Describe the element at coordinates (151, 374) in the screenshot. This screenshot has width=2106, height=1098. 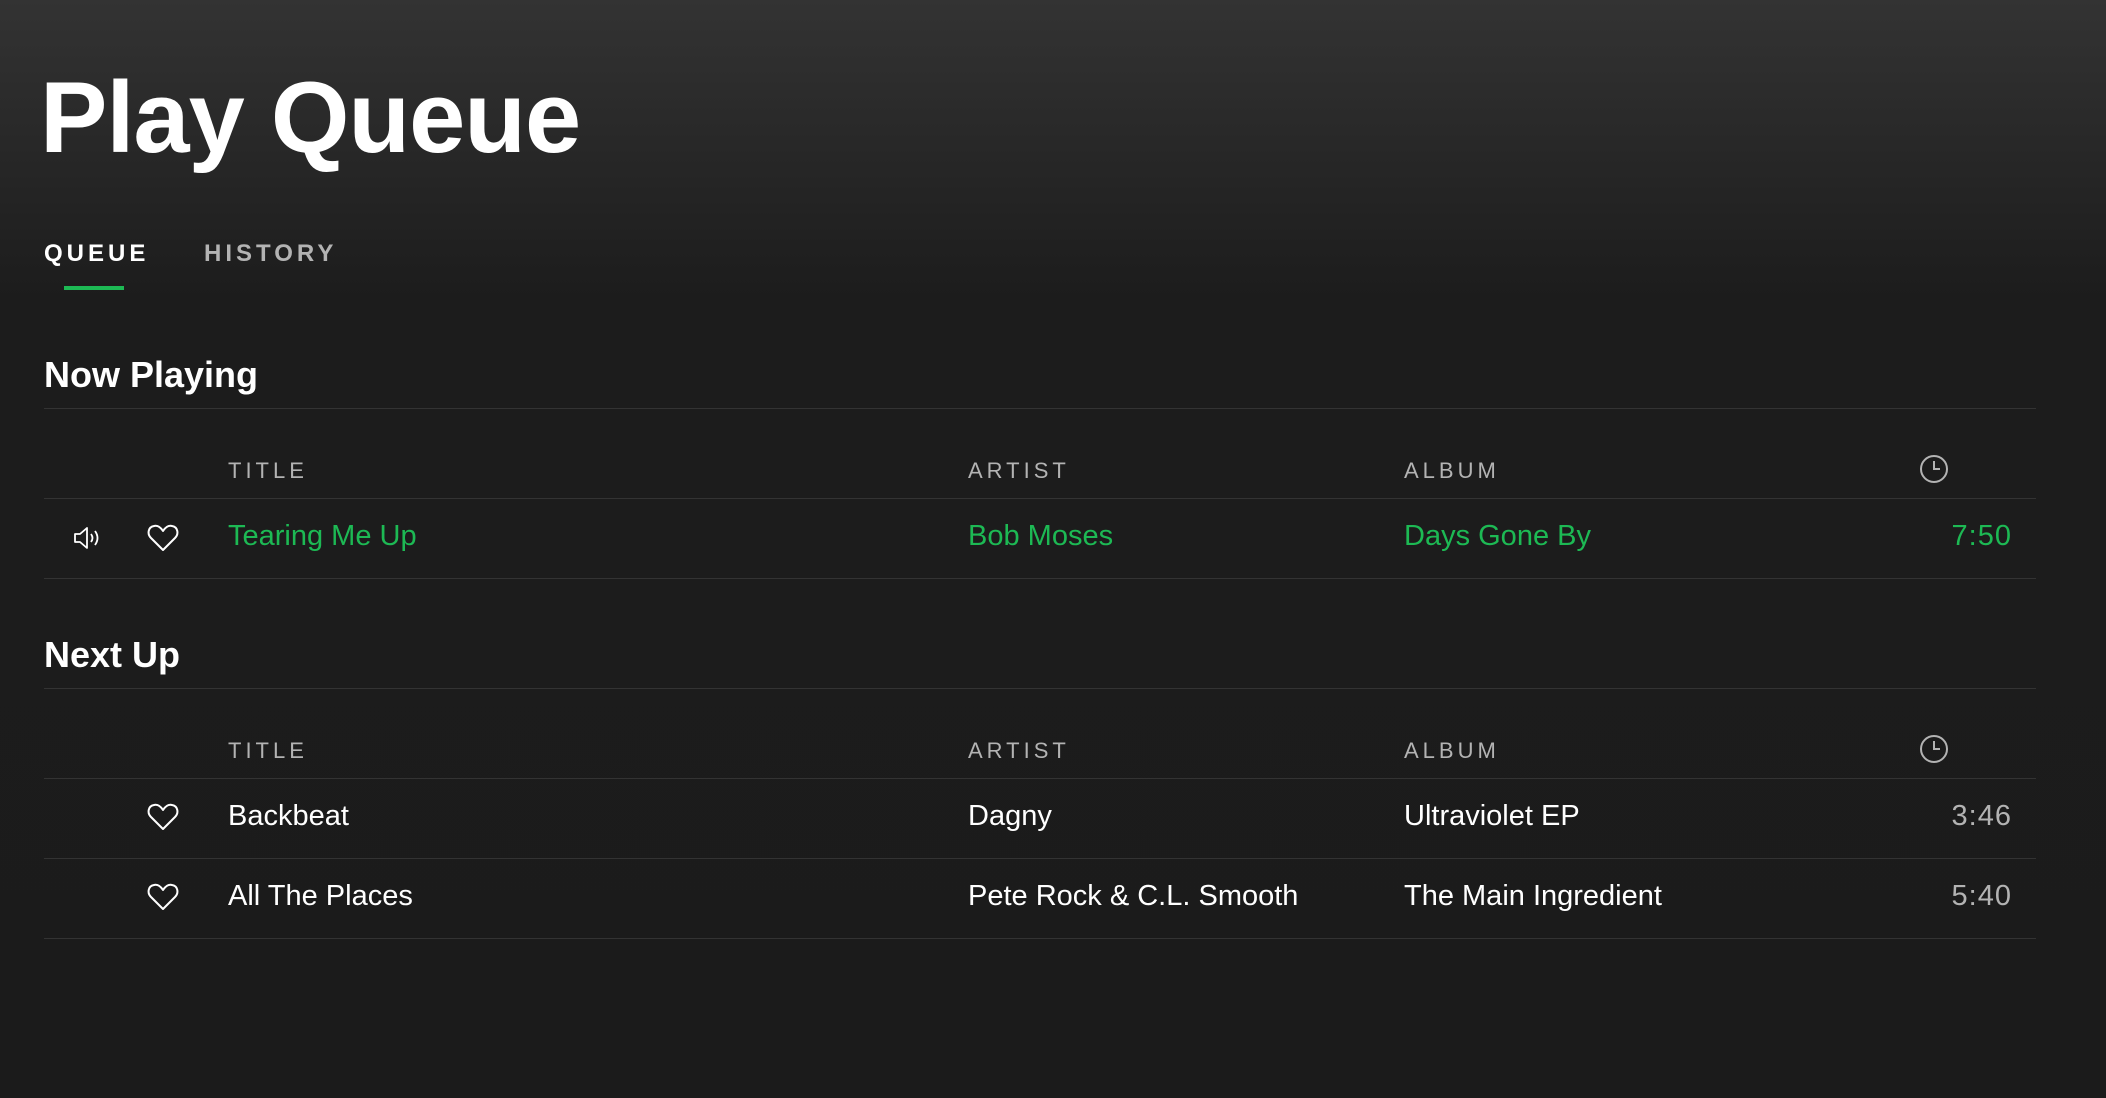
I see `now-playing-heading: Now Playing` at that location.